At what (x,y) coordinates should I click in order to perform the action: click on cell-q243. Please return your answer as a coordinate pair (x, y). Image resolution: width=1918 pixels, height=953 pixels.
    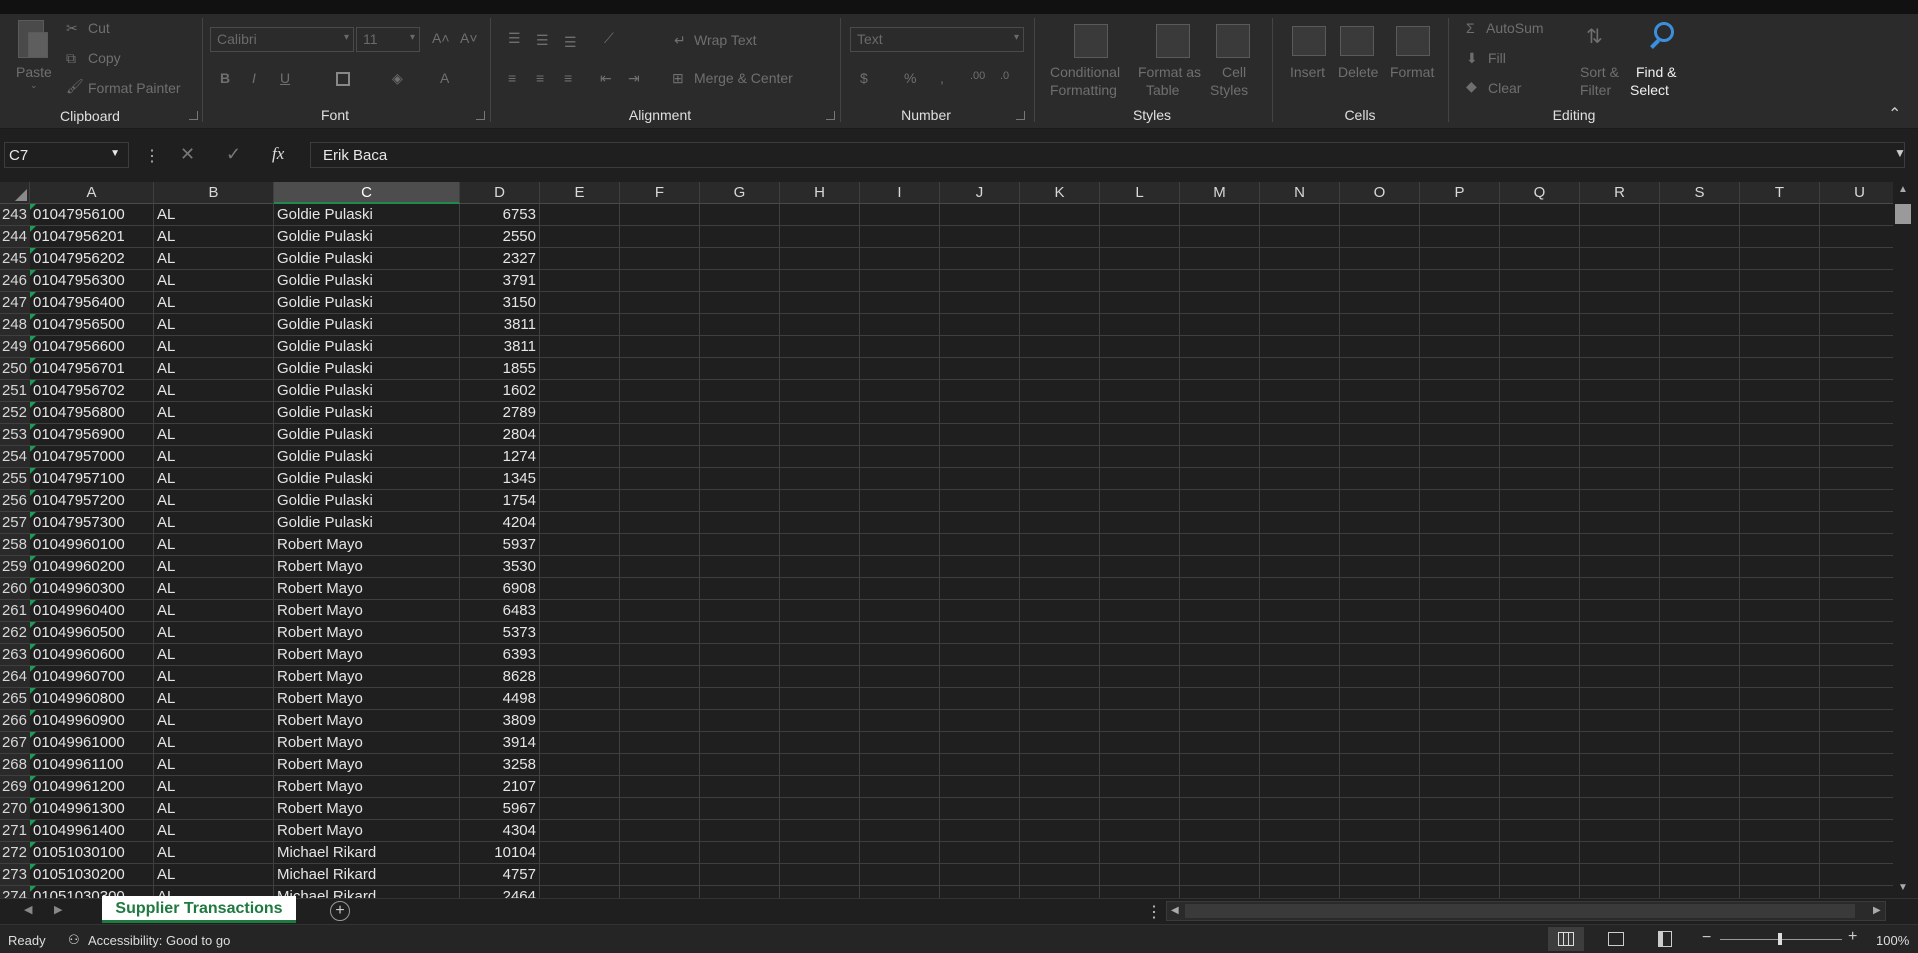
    Looking at the image, I should click on (1540, 215).